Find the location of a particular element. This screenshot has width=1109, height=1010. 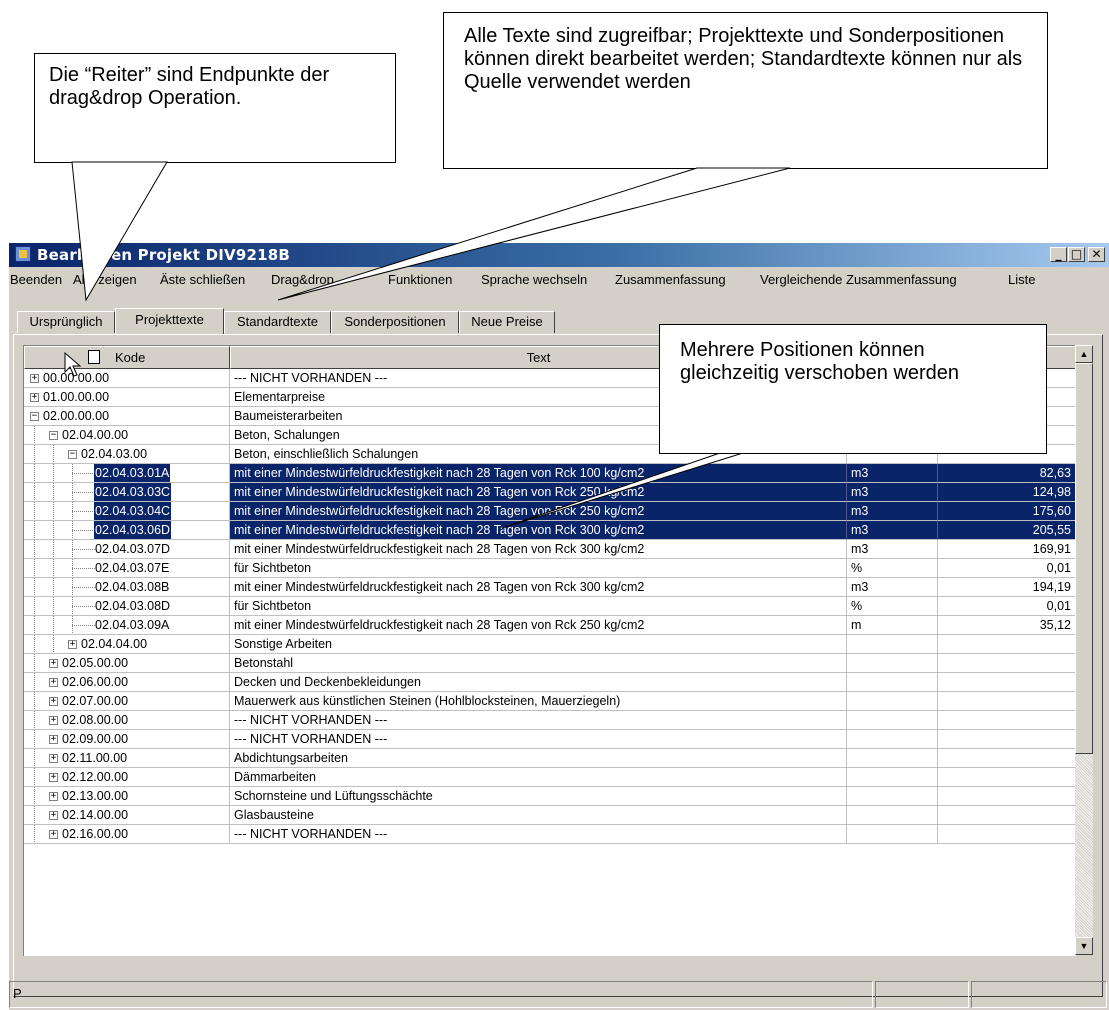

tab-neue-preise: Neue Preise is located at coordinates (507, 322).